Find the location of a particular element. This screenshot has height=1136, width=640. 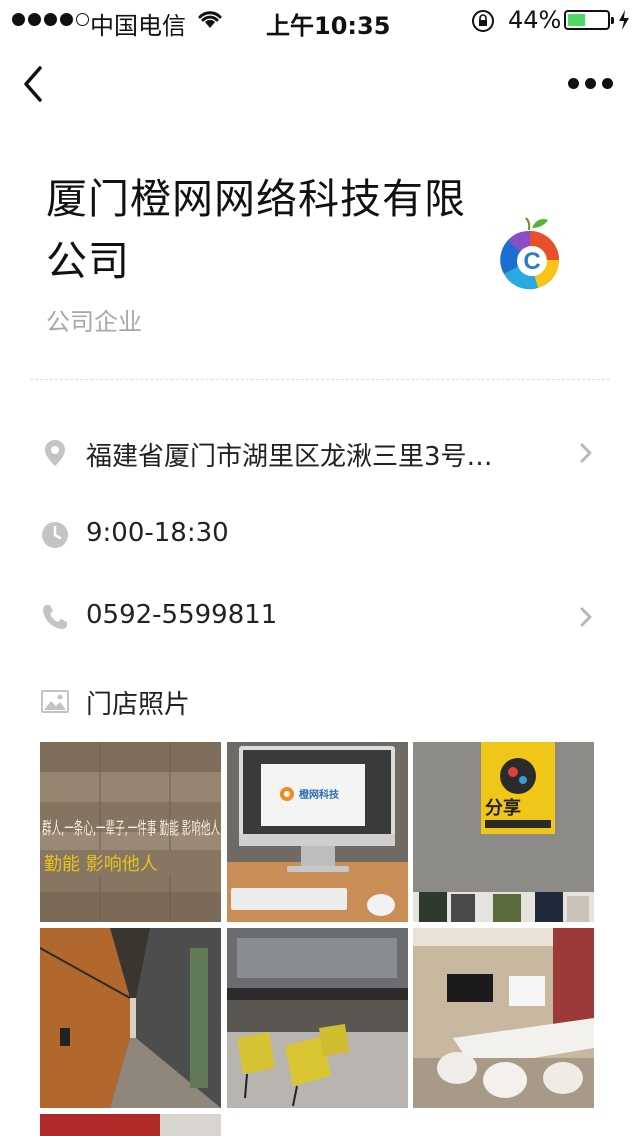

store-name: 厦门橙网网络科技有限公司 is located at coordinates (256, 230).